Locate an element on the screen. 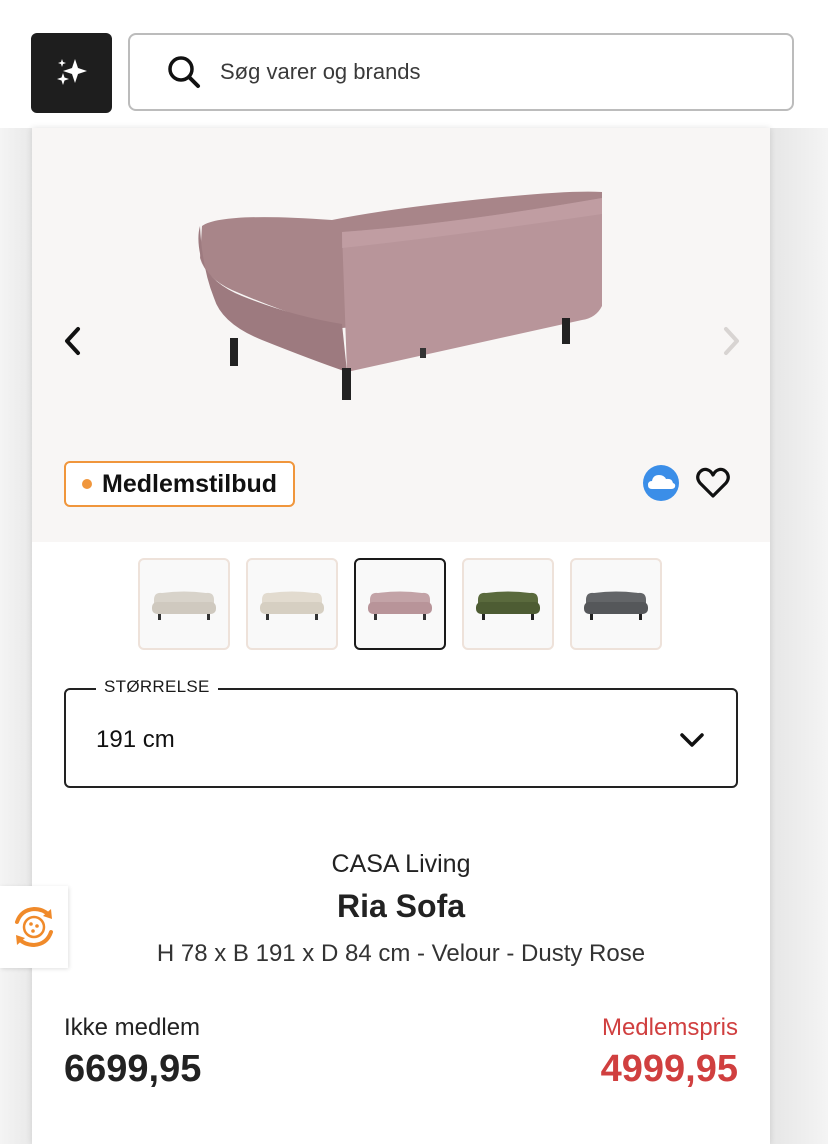 Image resolution: width=828 pixels, height=1144 pixels. sparkles-icon is located at coordinates (71, 72).